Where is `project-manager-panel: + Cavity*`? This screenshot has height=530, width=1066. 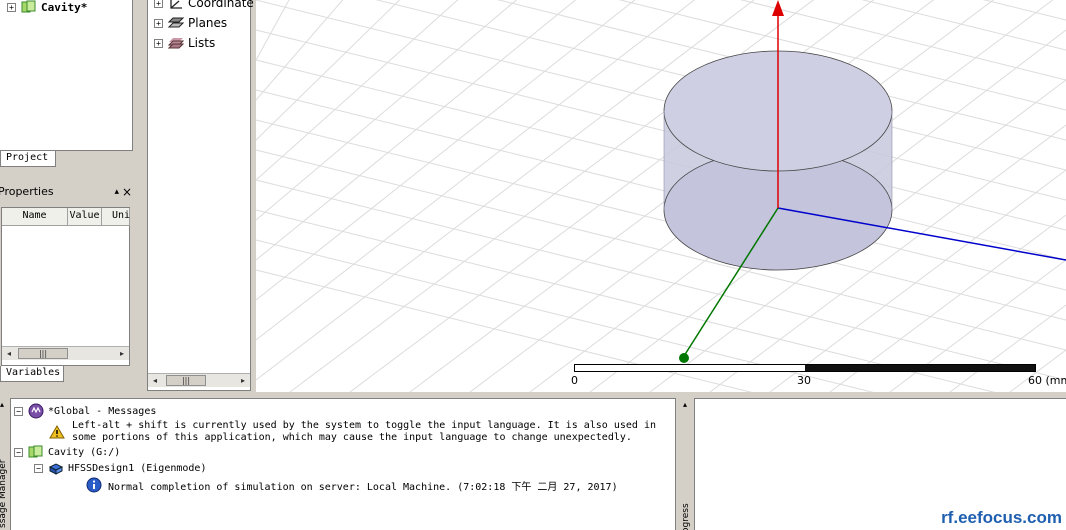 project-manager-panel: + Cavity* is located at coordinates (66, 75).